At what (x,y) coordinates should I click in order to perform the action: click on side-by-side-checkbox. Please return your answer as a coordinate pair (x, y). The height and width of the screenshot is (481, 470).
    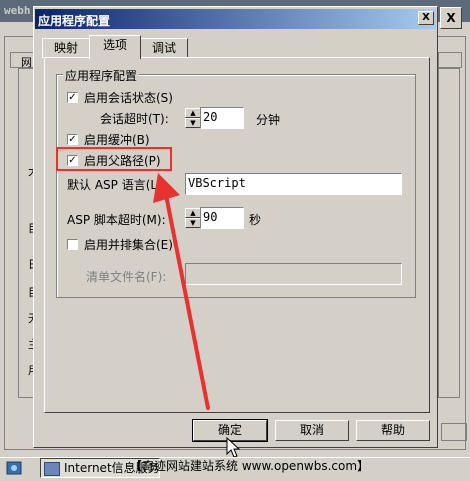
    Looking at the image, I should click on (72, 244).